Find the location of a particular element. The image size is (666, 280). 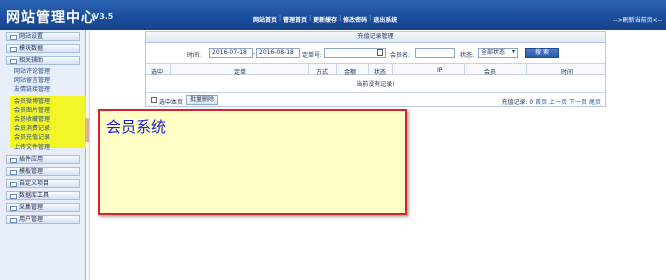

table-header: 选中 定单 方式 金额 状态 IP 会员 时间 is located at coordinates (375, 69).